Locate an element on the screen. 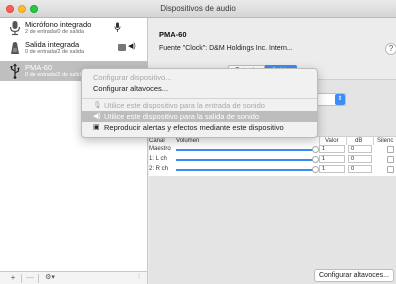 The image size is (396, 284). header-value: Valor is located at coordinates (332, 141).